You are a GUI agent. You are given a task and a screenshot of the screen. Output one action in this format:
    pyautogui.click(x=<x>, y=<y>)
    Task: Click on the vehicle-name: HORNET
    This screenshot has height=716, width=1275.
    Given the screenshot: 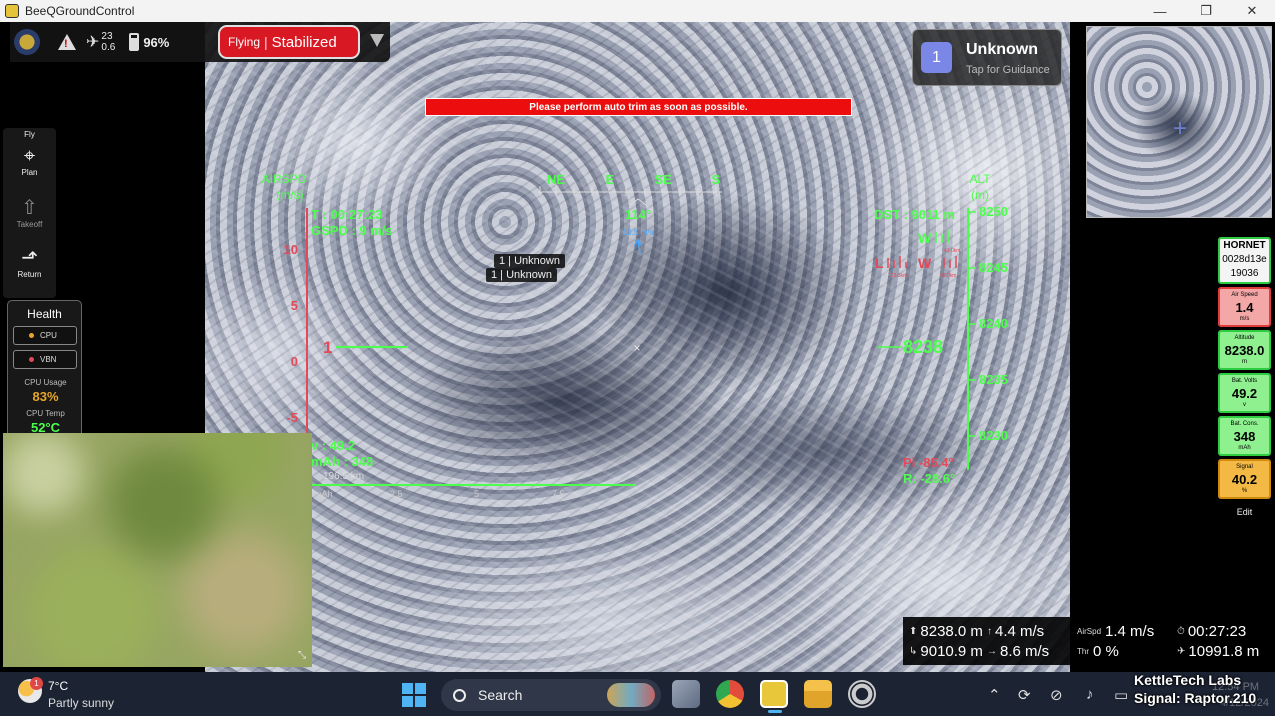 What is the action you would take?
    pyautogui.click(x=1244, y=245)
    